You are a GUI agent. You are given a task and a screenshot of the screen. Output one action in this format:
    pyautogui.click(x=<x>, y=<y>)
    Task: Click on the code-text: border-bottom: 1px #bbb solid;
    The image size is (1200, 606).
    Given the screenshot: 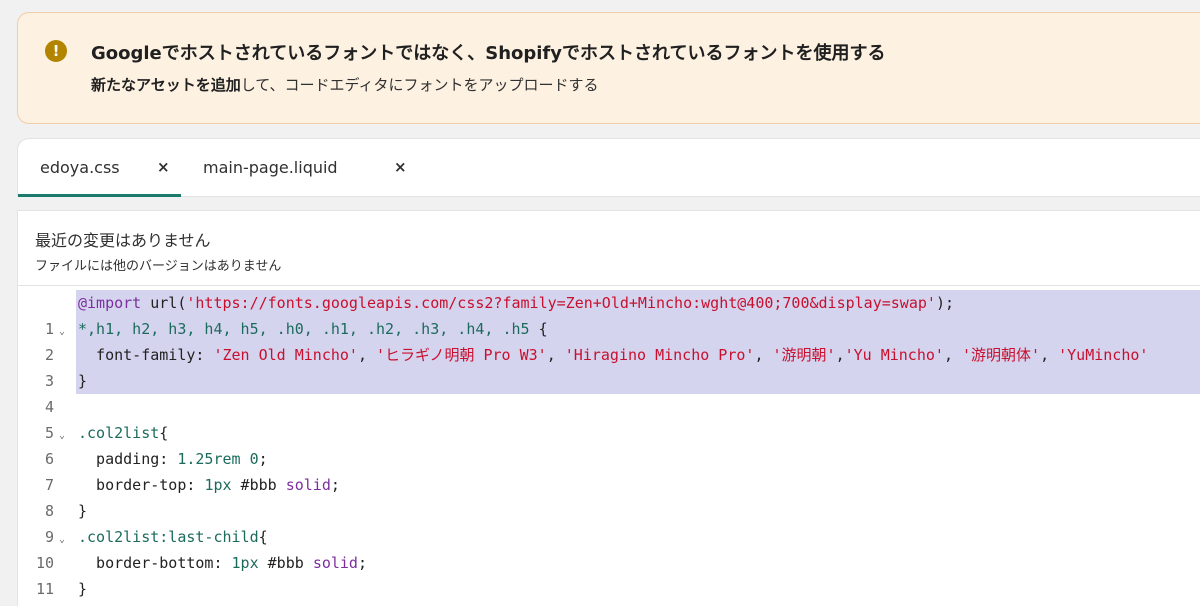 What is the action you would take?
    pyautogui.click(x=222, y=563)
    